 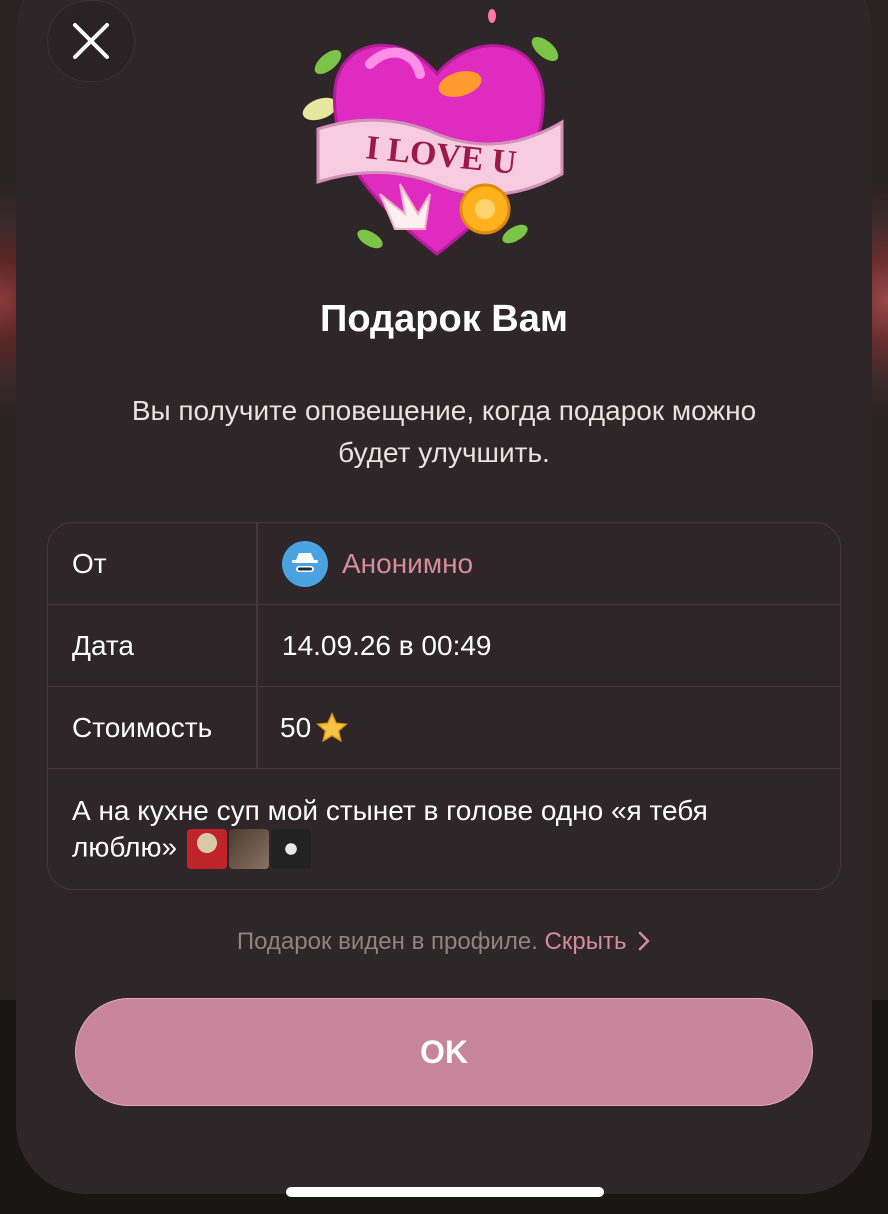 What do you see at coordinates (408, 563) in the screenshot?
I see `from-value: Анонимно` at bounding box center [408, 563].